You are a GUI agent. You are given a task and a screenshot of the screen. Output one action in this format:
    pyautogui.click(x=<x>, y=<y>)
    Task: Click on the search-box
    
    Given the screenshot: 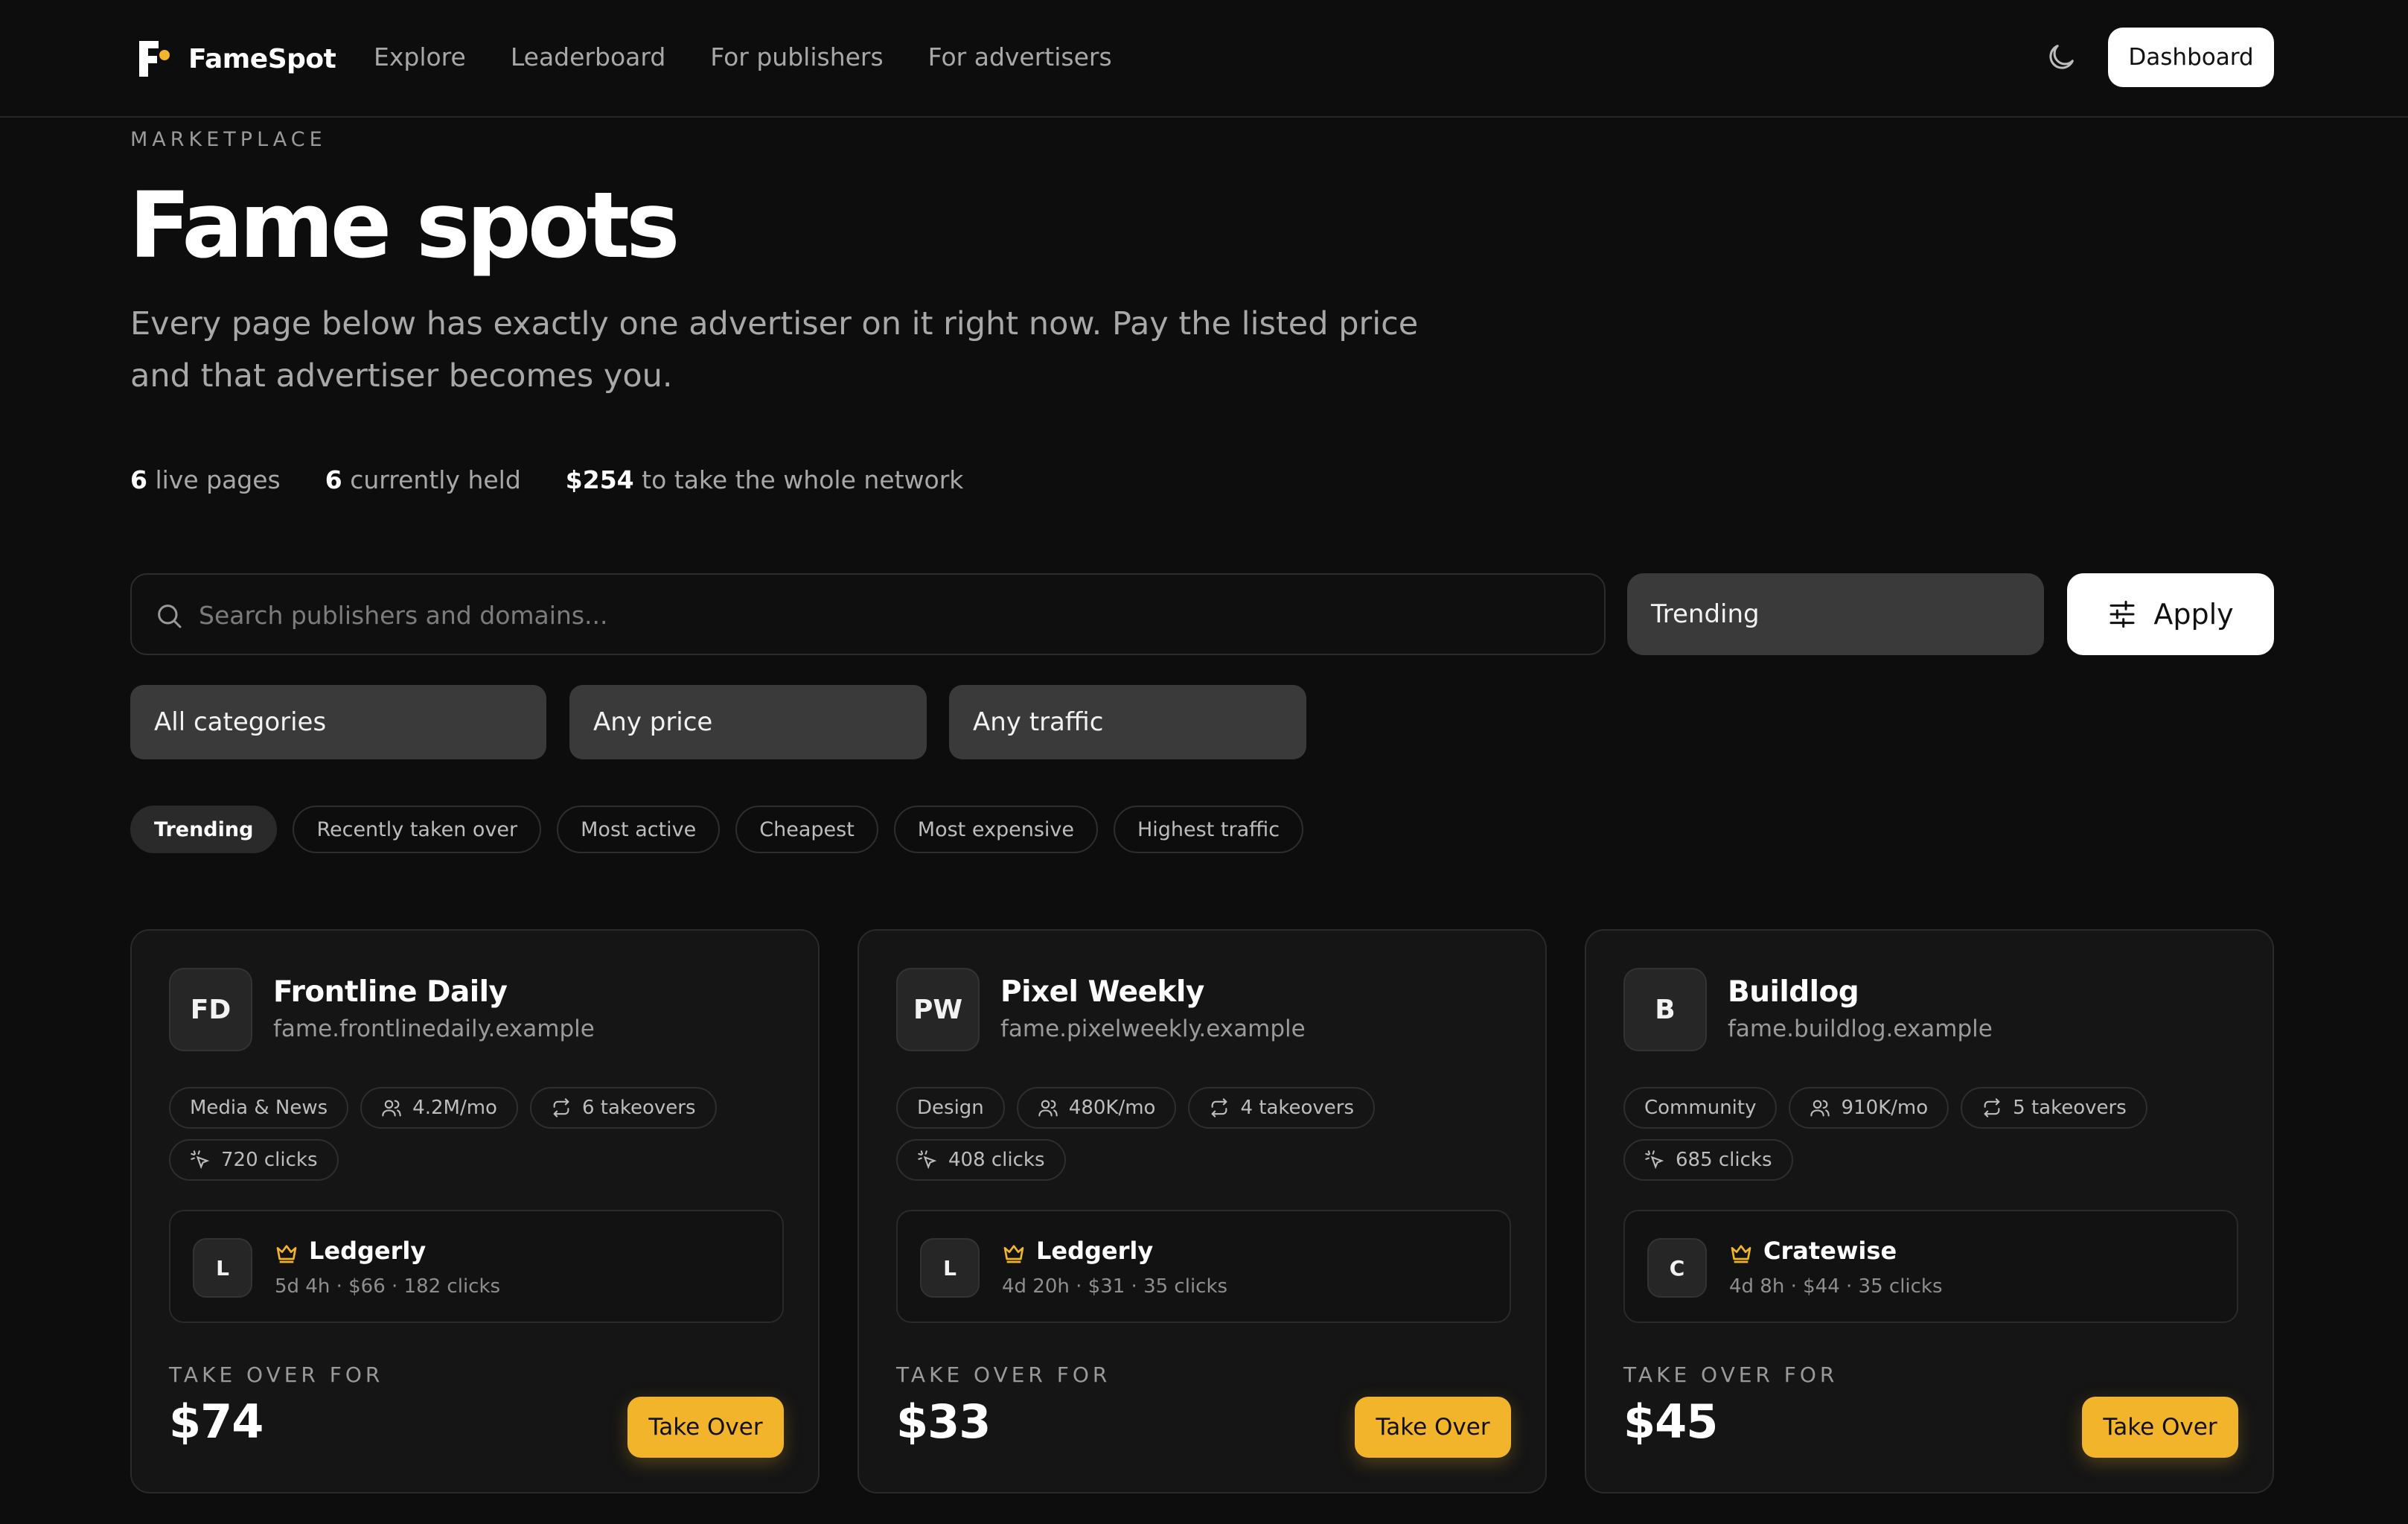 What is the action you would take?
    pyautogui.click(x=868, y=614)
    